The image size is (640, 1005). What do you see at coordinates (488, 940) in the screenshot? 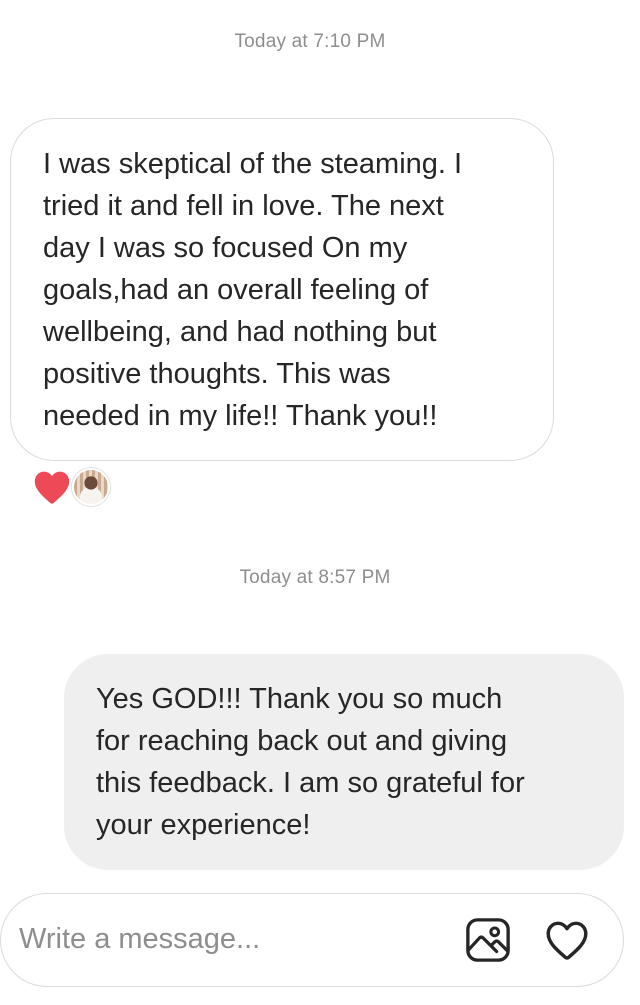
I see `image-icon` at bounding box center [488, 940].